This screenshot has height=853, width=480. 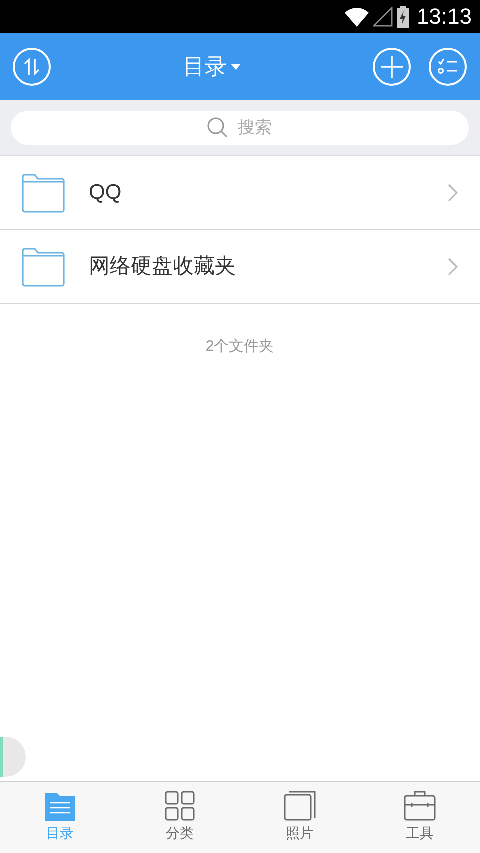 What do you see at coordinates (444, 17) in the screenshot?
I see `status-time: 13:13` at bounding box center [444, 17].